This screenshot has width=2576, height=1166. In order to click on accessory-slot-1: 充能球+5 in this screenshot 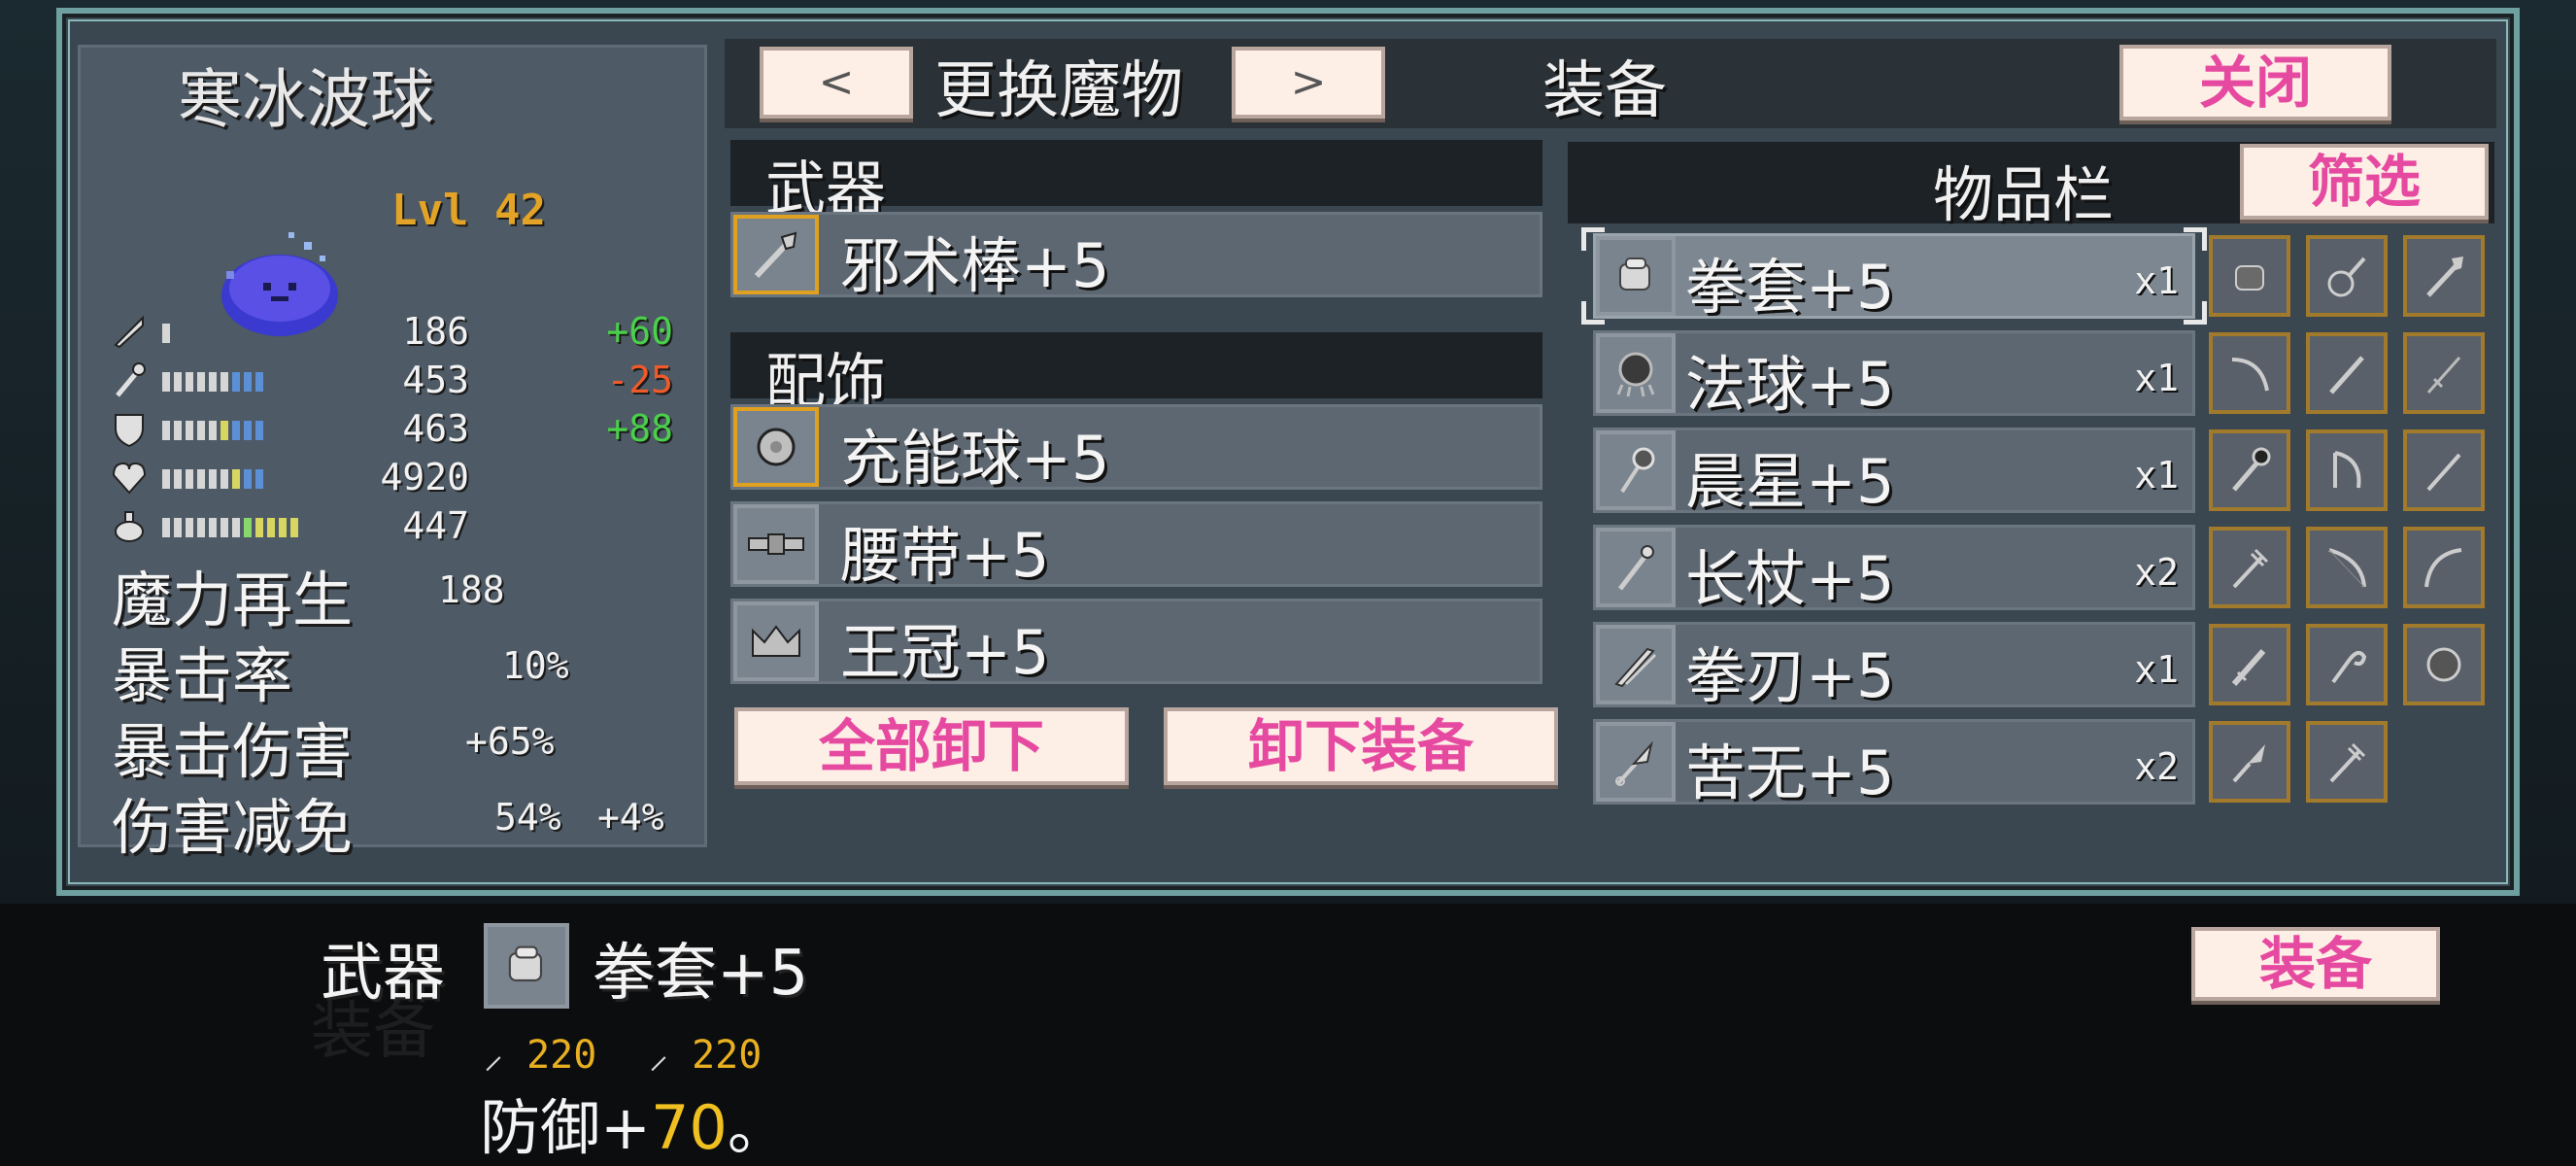, I will do `click(1136, 449)`.